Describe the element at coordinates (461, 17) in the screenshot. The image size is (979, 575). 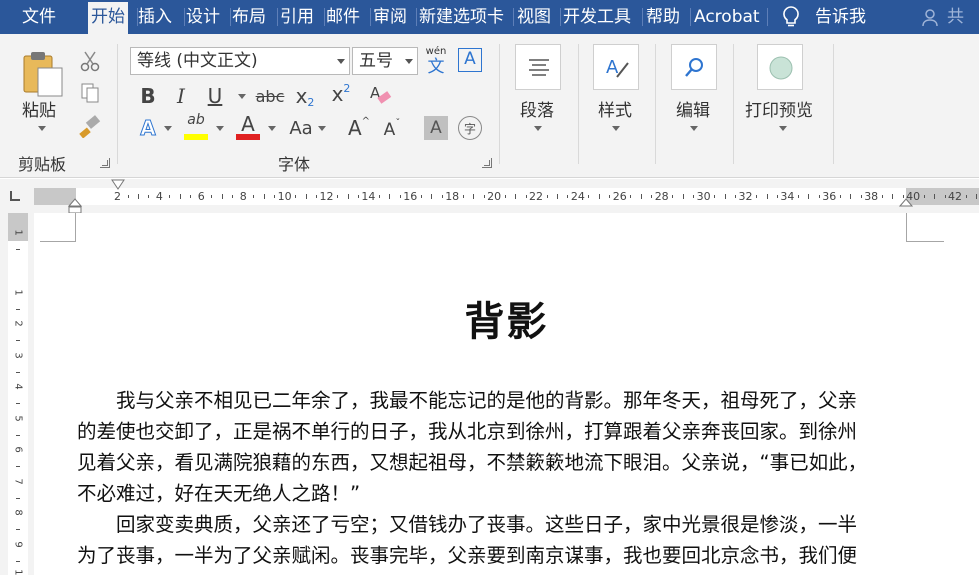
I see `tab-new-tab: 新建选项卡` at that location.